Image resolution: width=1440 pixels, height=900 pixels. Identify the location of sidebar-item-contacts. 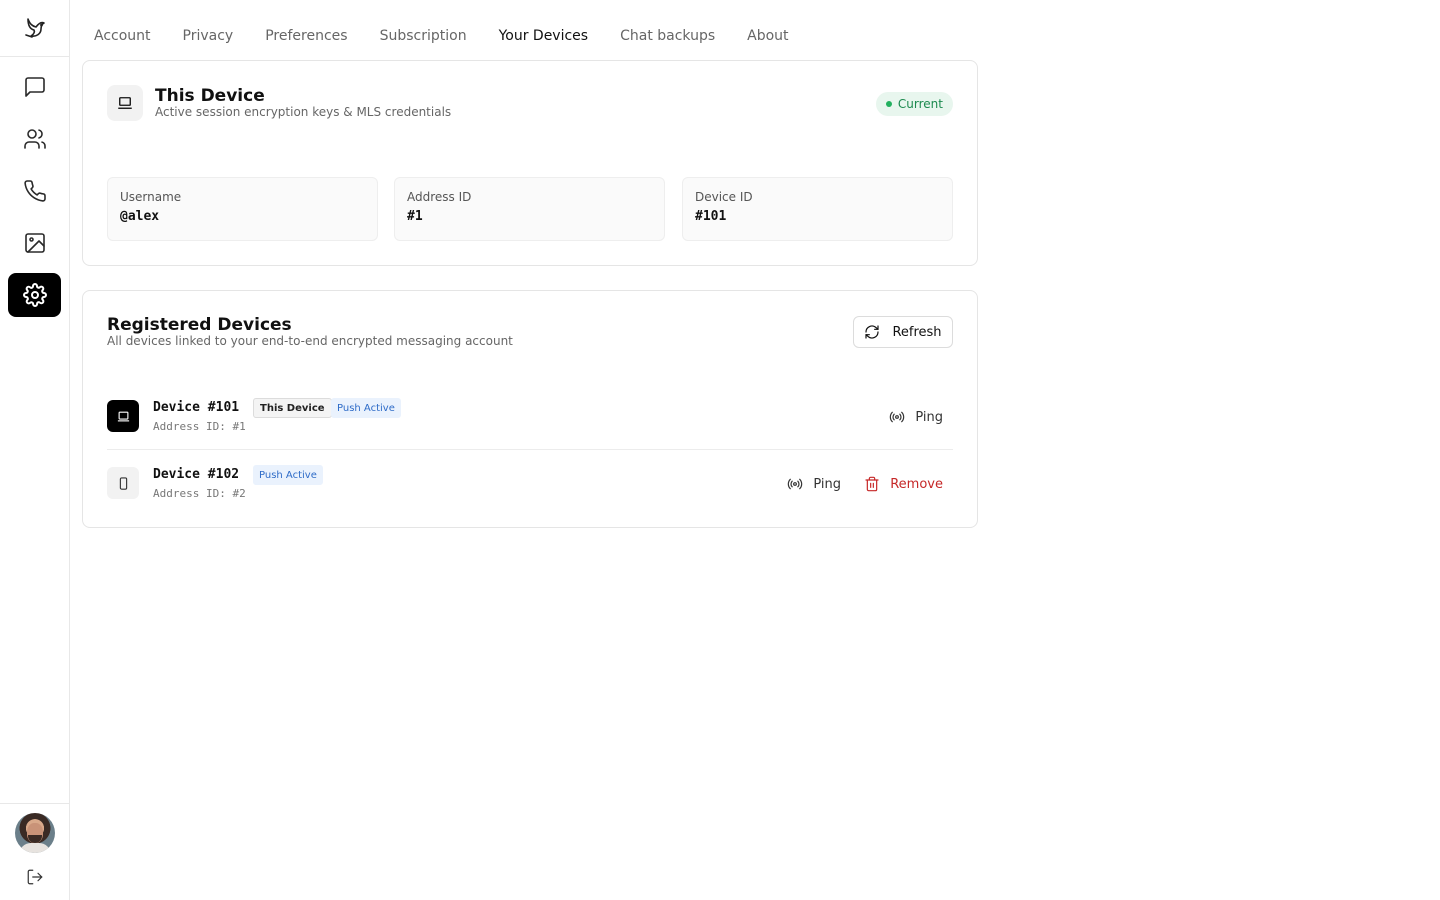
(34, 139).